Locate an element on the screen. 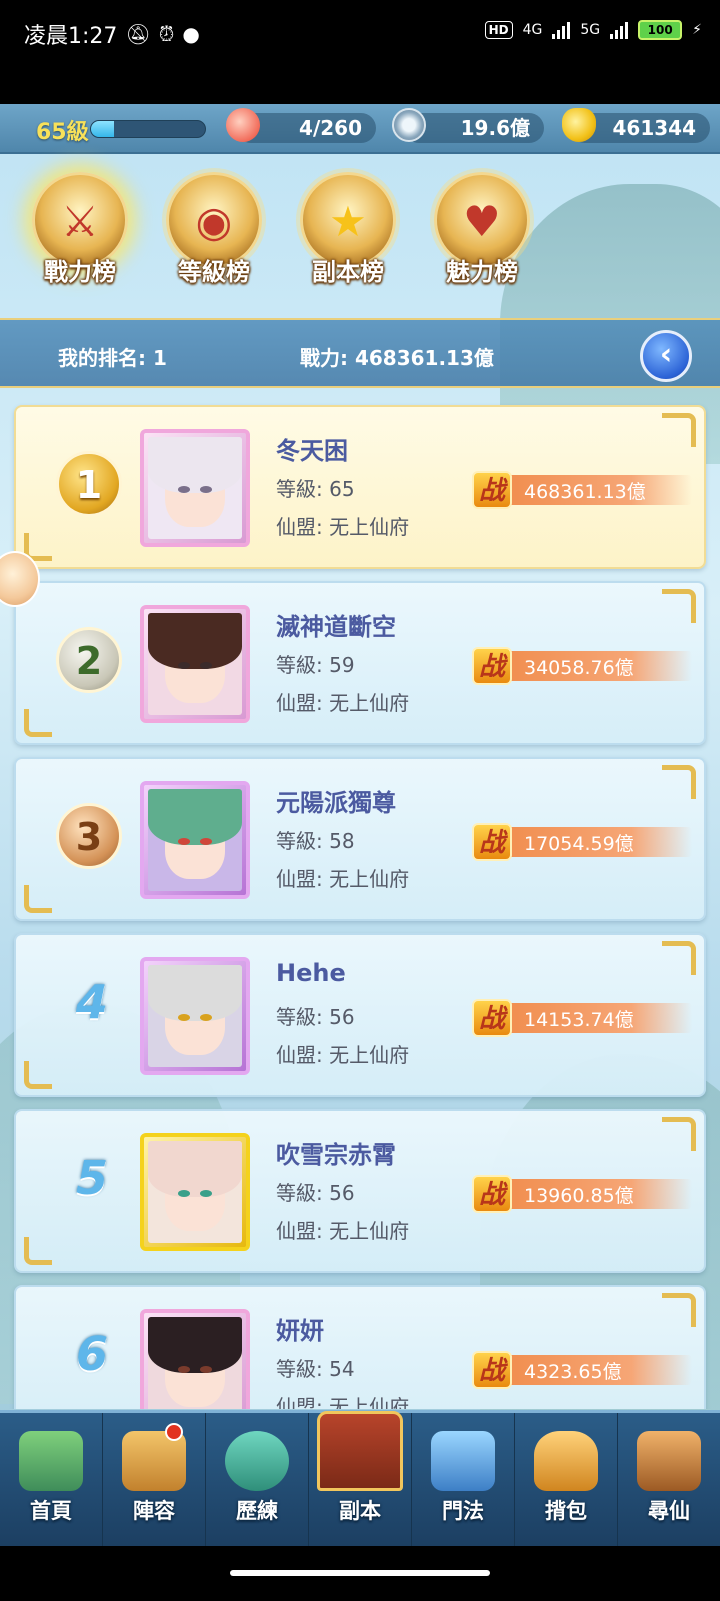 Image resolution: width=720 pixels, height=1601 pixels. hd-icon: HD is located at coordinates (498, 30).